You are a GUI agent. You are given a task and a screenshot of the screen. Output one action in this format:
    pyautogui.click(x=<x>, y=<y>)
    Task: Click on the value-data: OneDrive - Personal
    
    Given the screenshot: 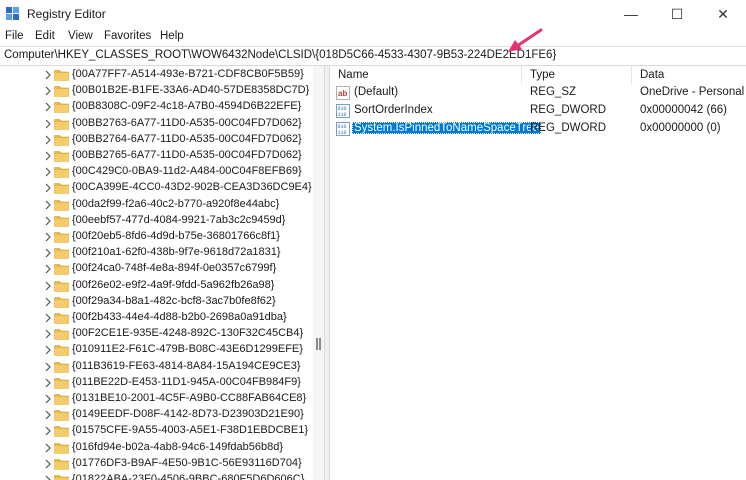 What is the action you would take?
    pyautogui.click(x=692, y=92)
    